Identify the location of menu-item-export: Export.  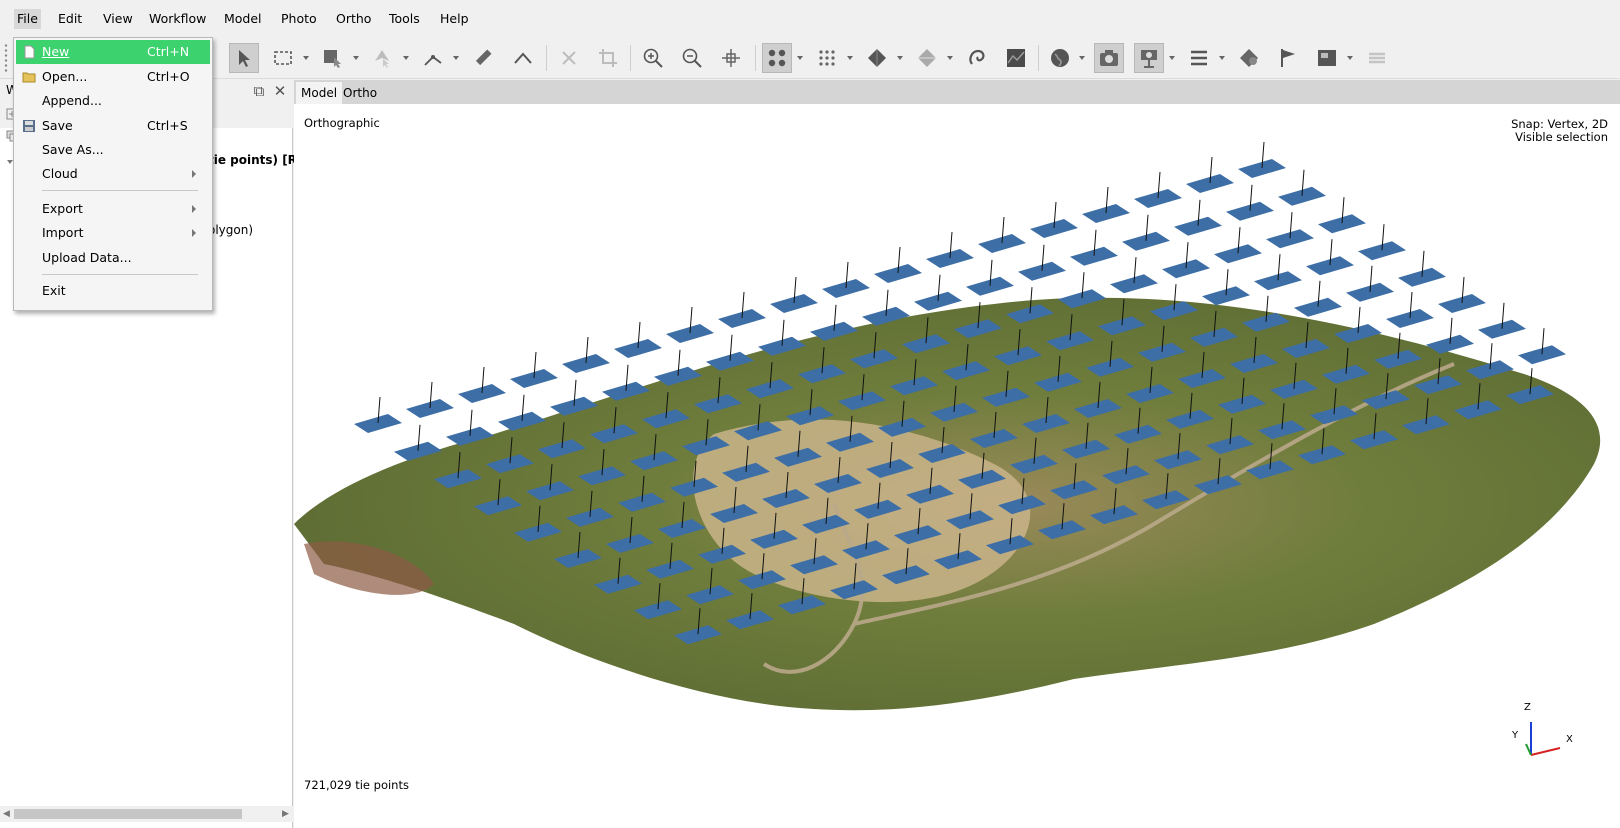
(113, 209).